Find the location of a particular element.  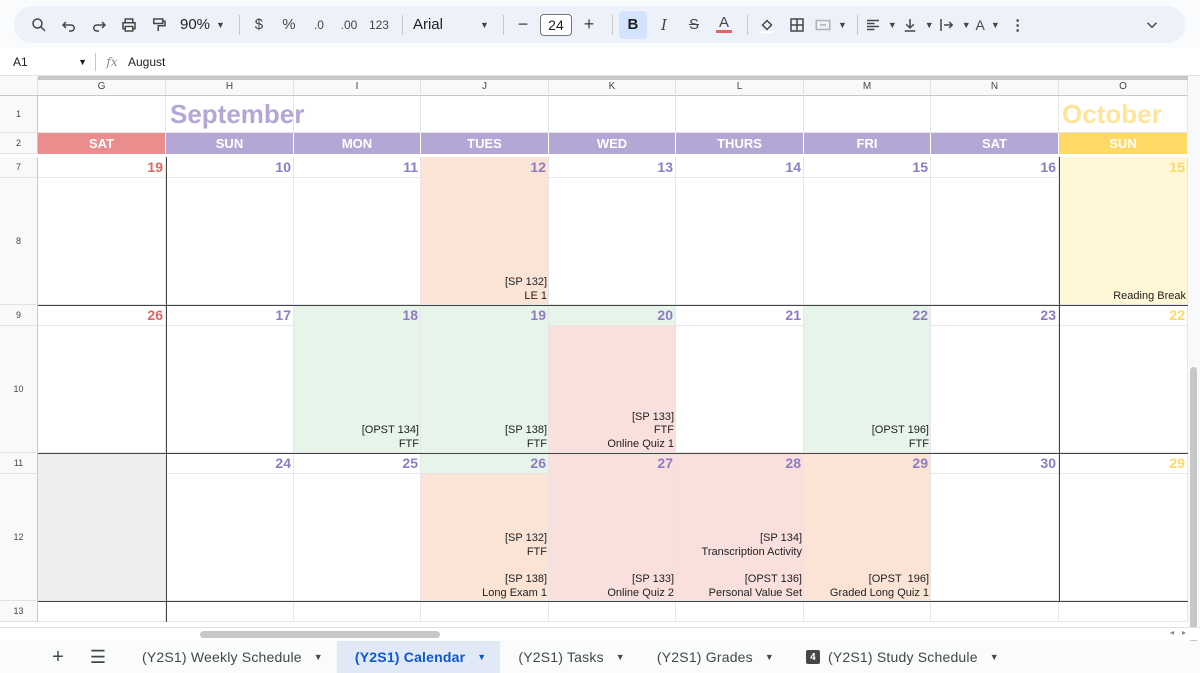

text-wrapping-icon: ▼ is located at coordinates (954, 25).